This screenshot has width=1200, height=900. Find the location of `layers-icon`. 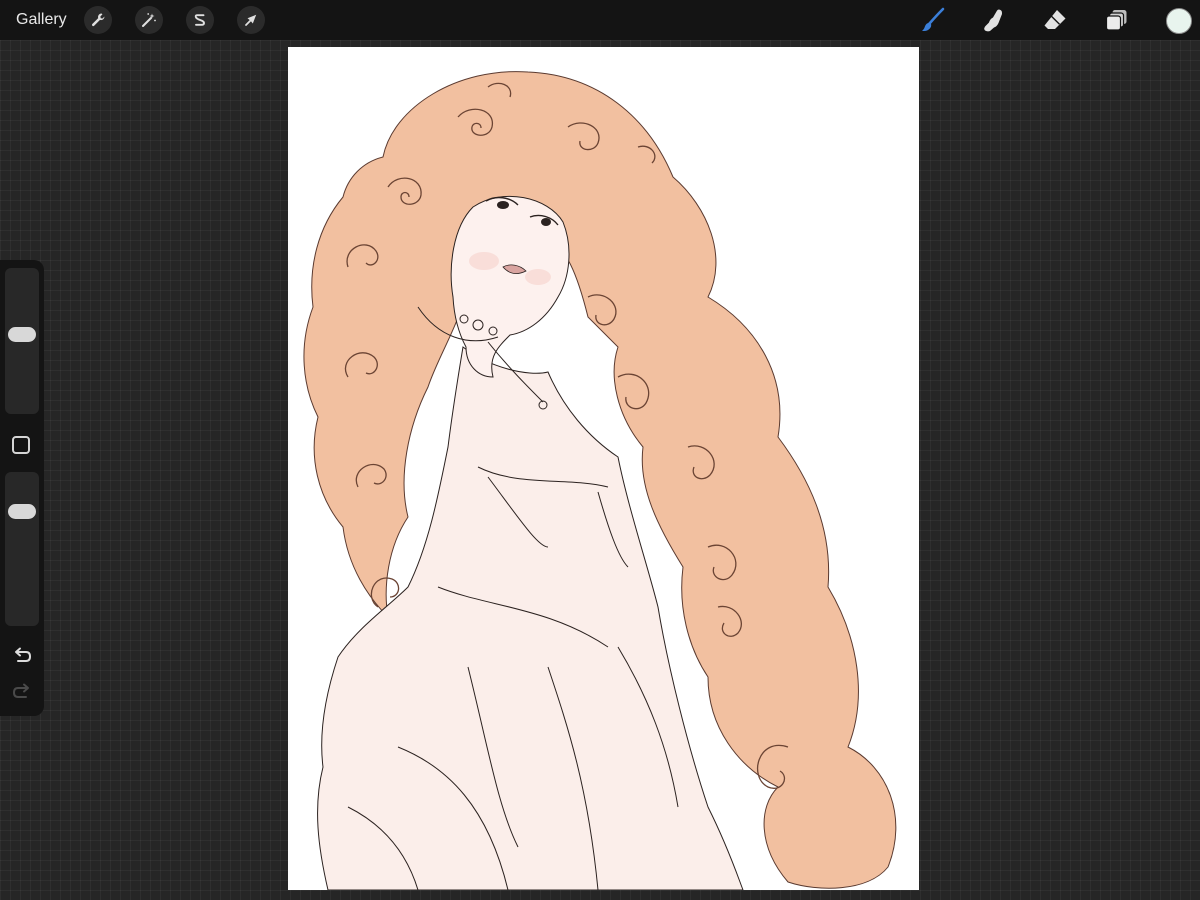

layers-icon is located at coordinates (1116, 20).